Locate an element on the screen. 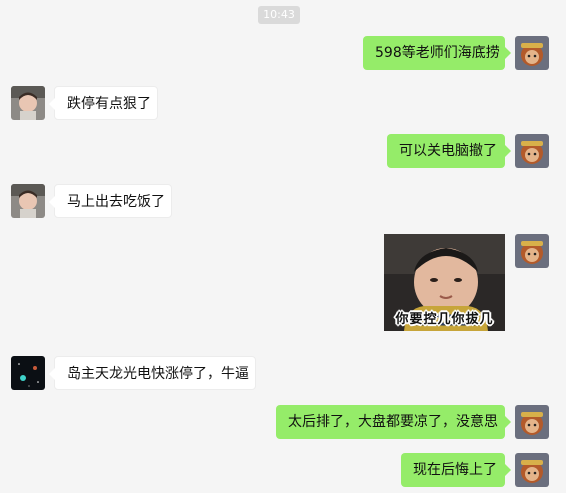 The image size is (566, 493). sticker-caption: 你要控几你拔几 is located at coordinates (444, 319).